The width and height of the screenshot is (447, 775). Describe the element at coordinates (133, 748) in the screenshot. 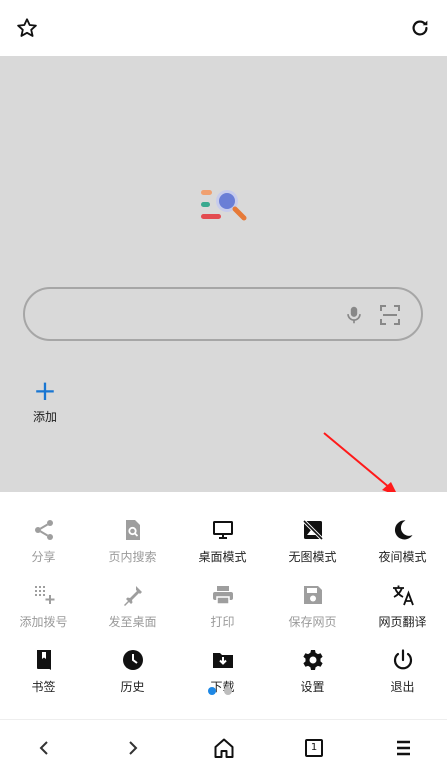

I see `forward-icon` at that location.